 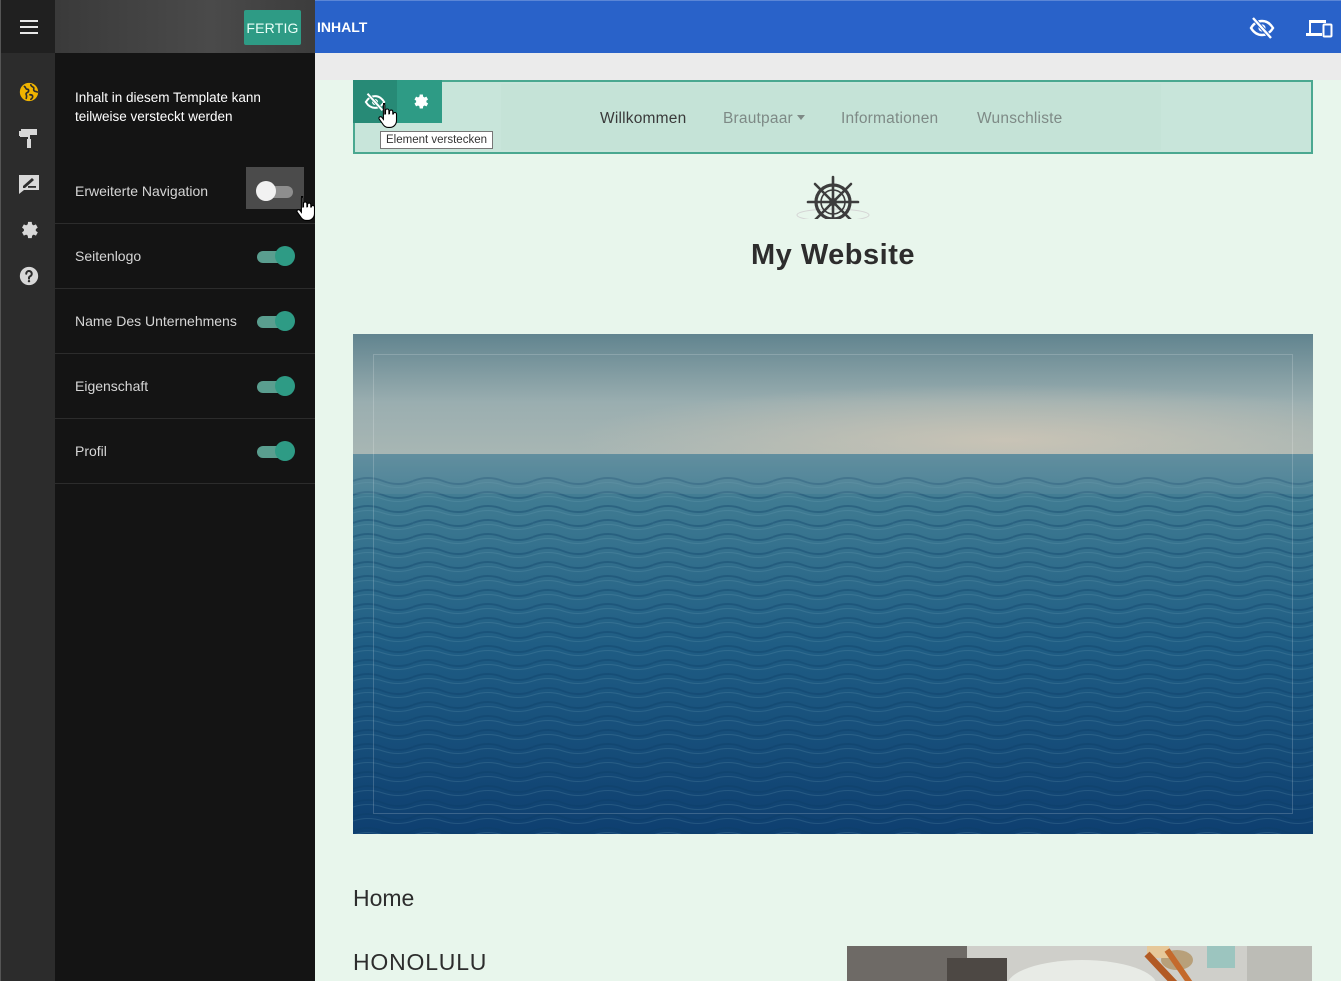 I want to click on option-row-property: Eigenschaft, so click(x=185, y=386).